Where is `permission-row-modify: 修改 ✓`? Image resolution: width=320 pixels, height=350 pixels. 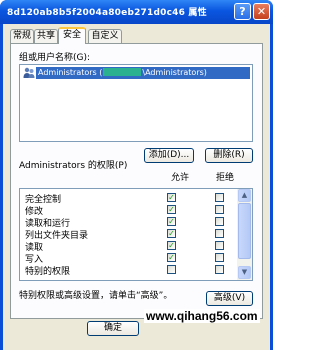
permission-row-modify: 修改 ✓ is located at coordinates (129, 210).